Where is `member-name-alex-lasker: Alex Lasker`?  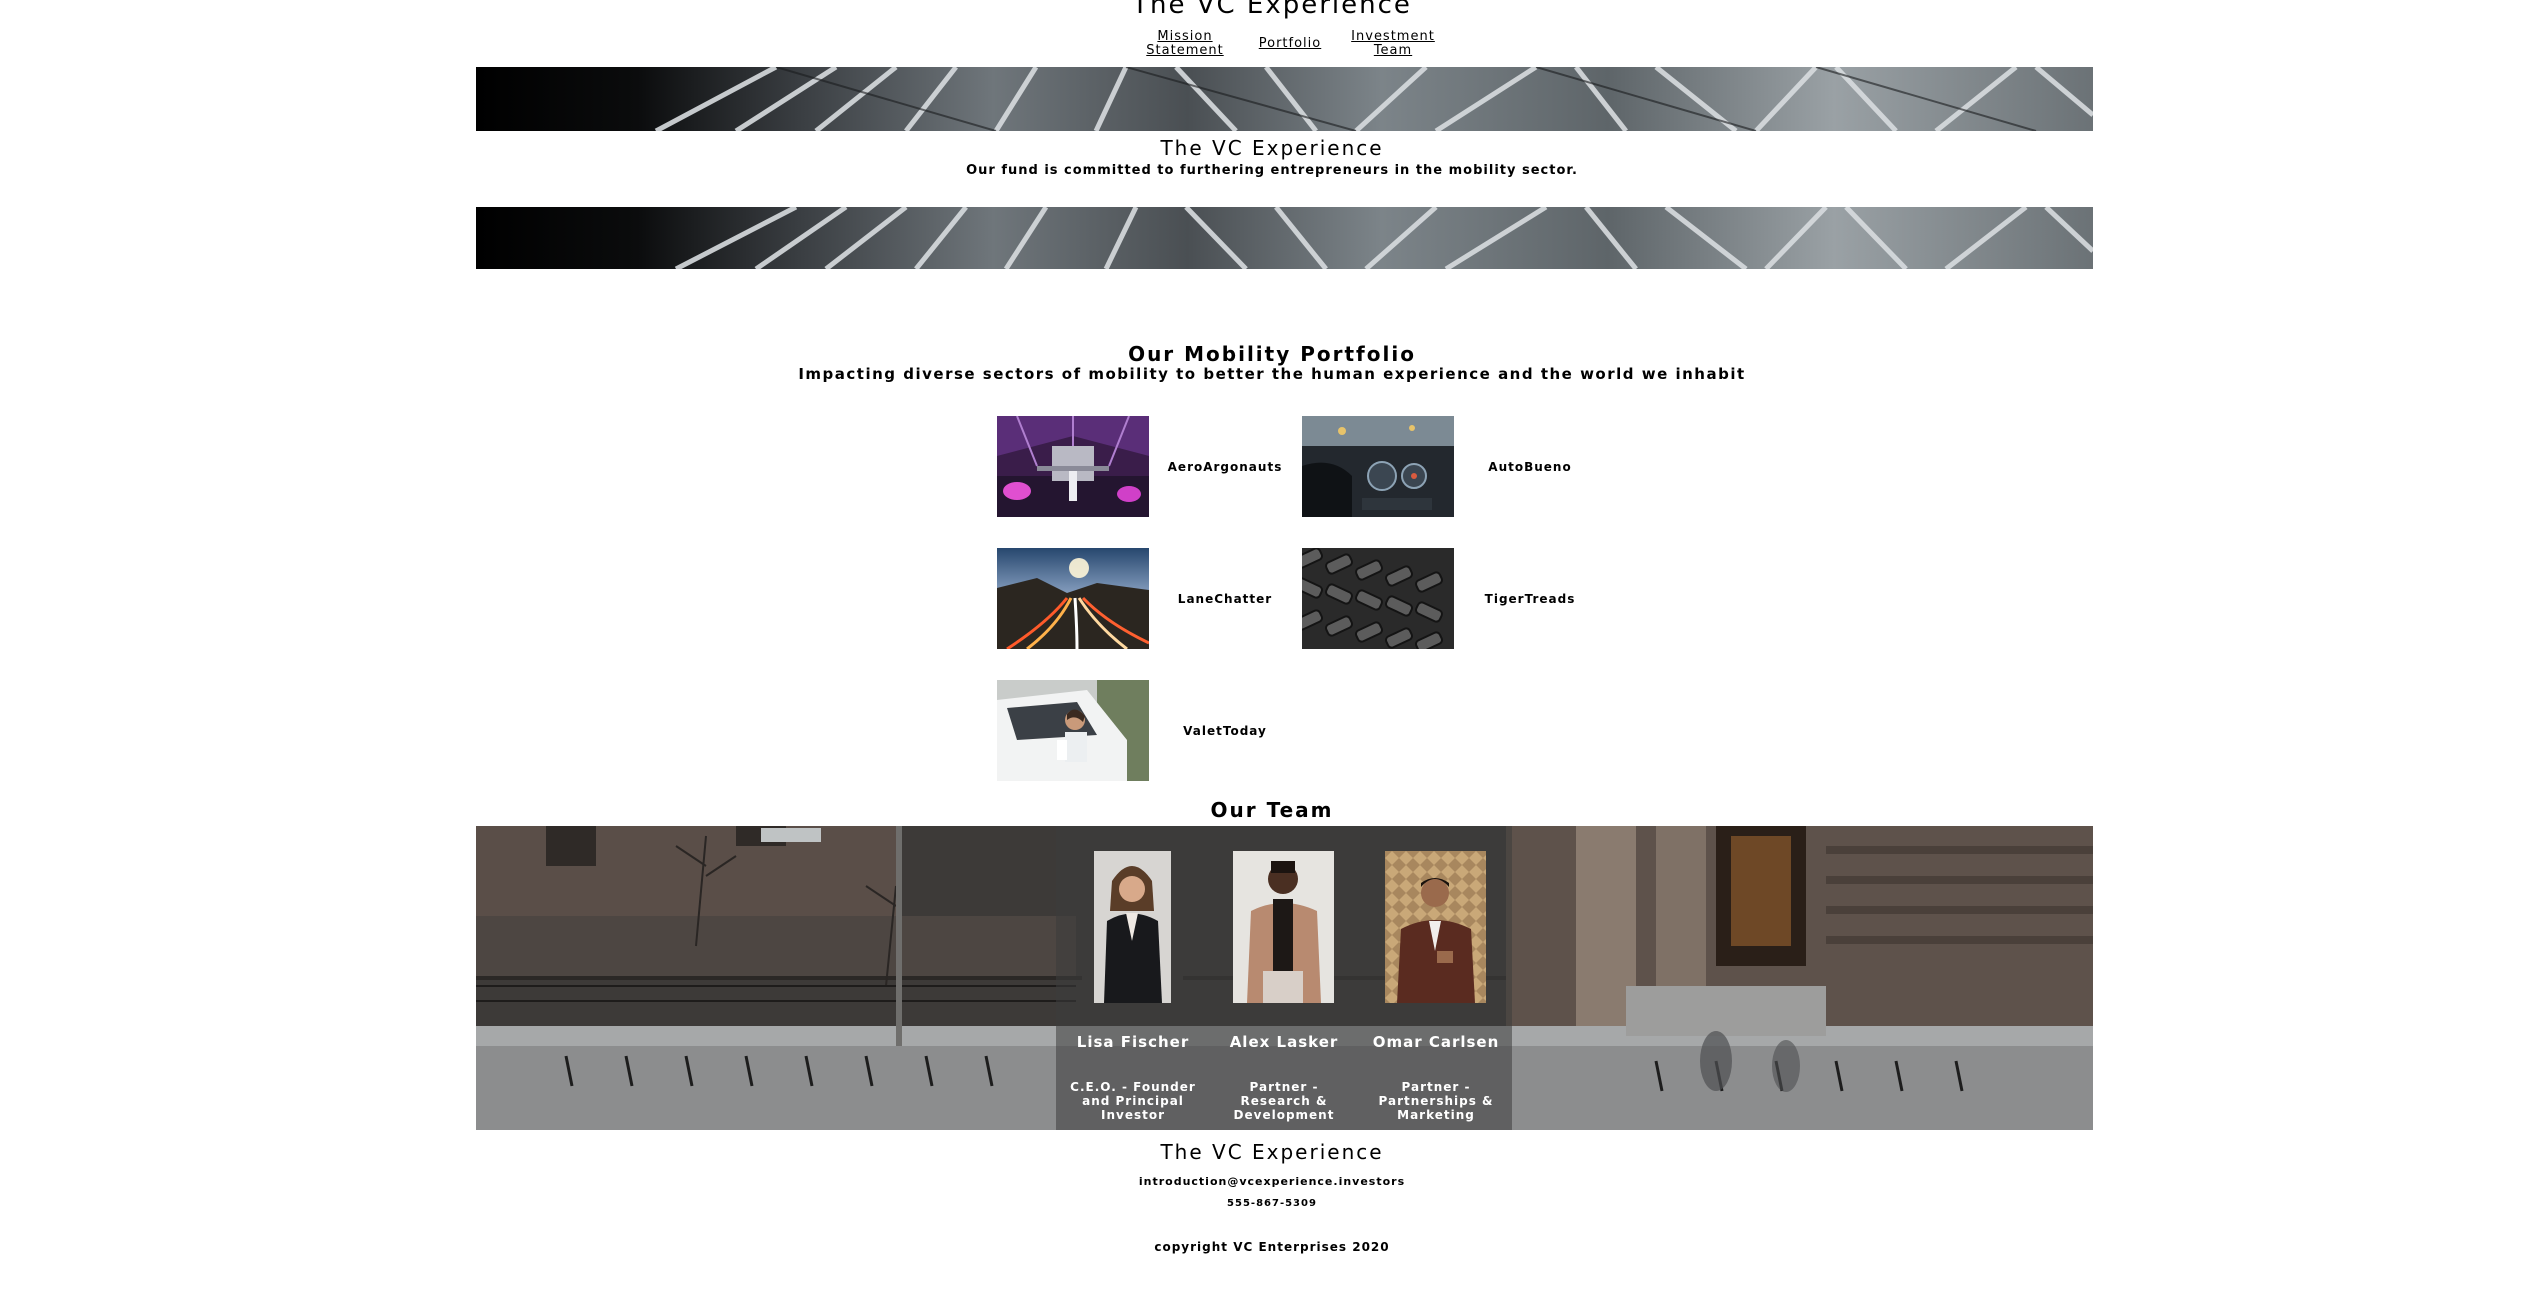
member-name-alex-lasker: Alex Lasker is located at coordinates (1284, 1042).